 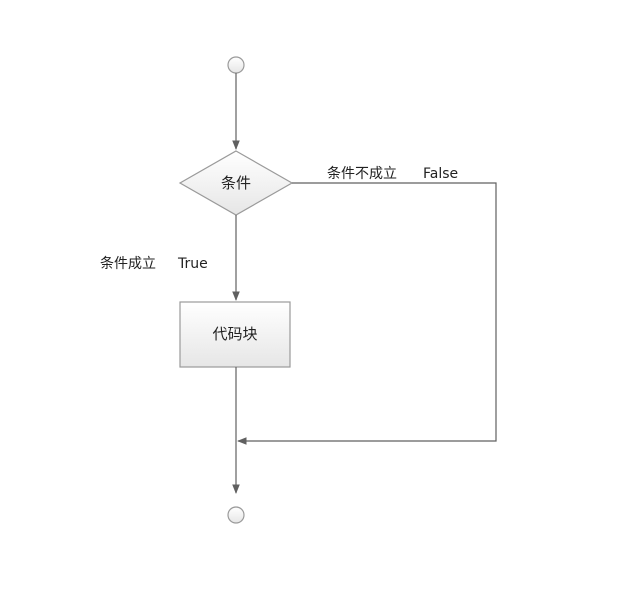 What do you see at coordinates (192, 264) in the screenshot?
I see `true-value-label: True` at bounding box center [192, 264].